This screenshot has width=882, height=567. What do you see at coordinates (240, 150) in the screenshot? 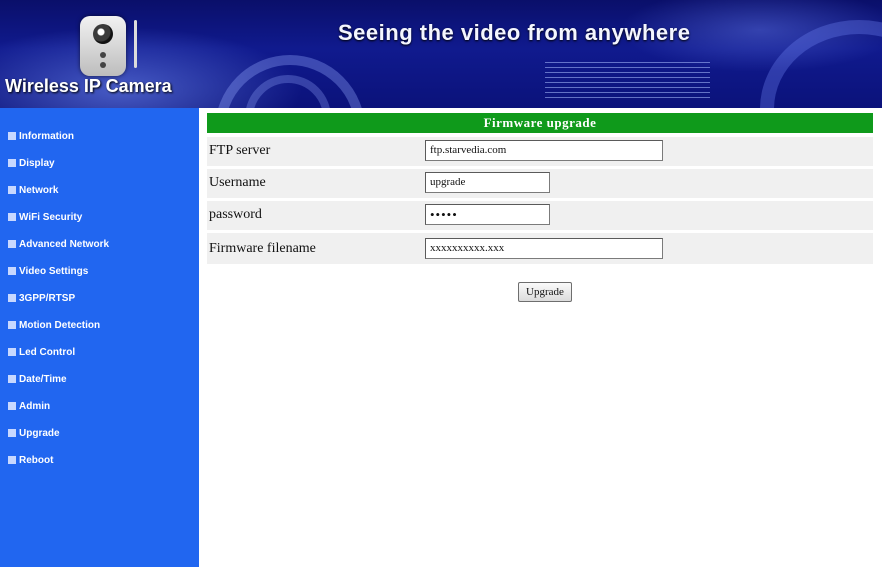
I see `ftp-server-label: FTP server` at bounding box center [240, 150].